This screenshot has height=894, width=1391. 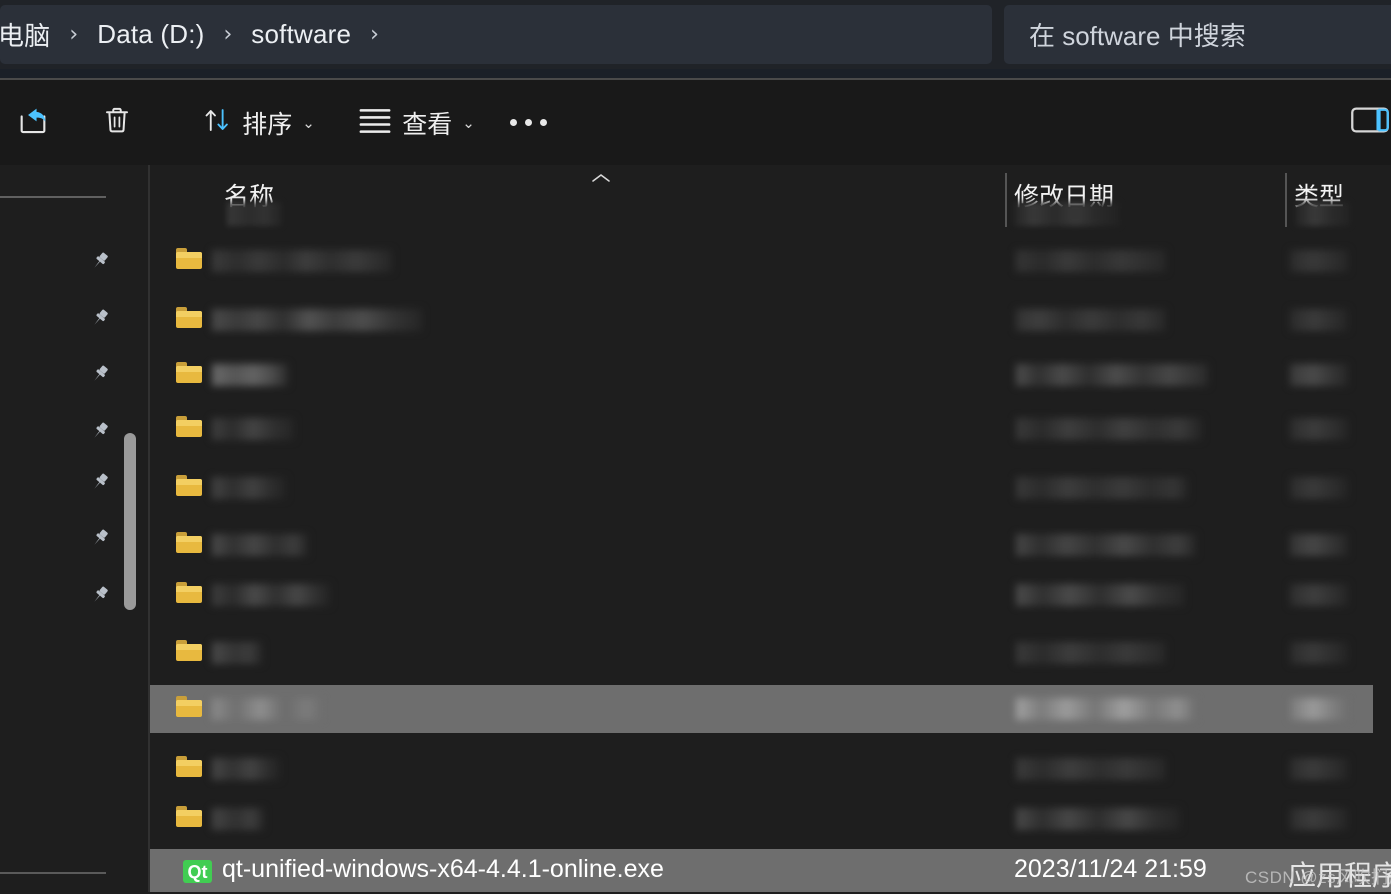 What do you see at coordinates (308, 122) in the screenshot?
I see `chevron-down-icon-sort: ⌄` at bounding box center [308, 122].